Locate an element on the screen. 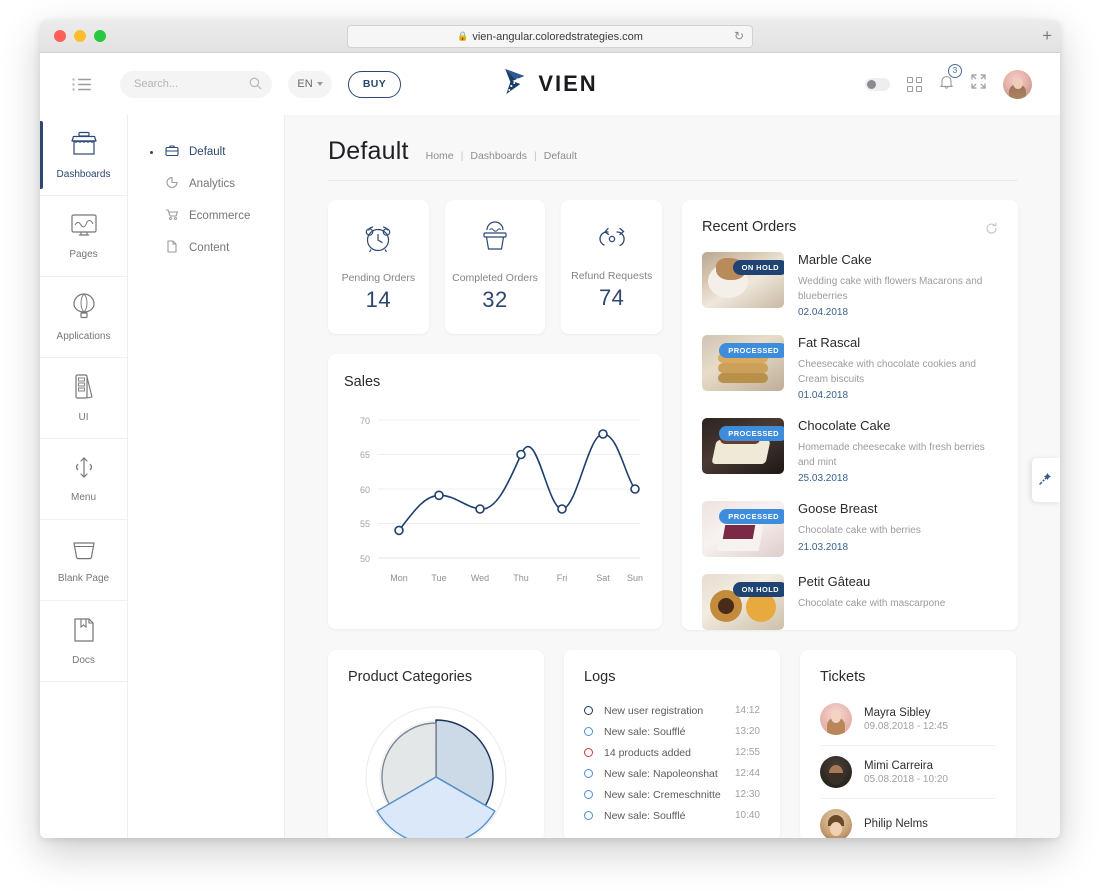  notifications-button: 3 is located at coordinates (950, 79).